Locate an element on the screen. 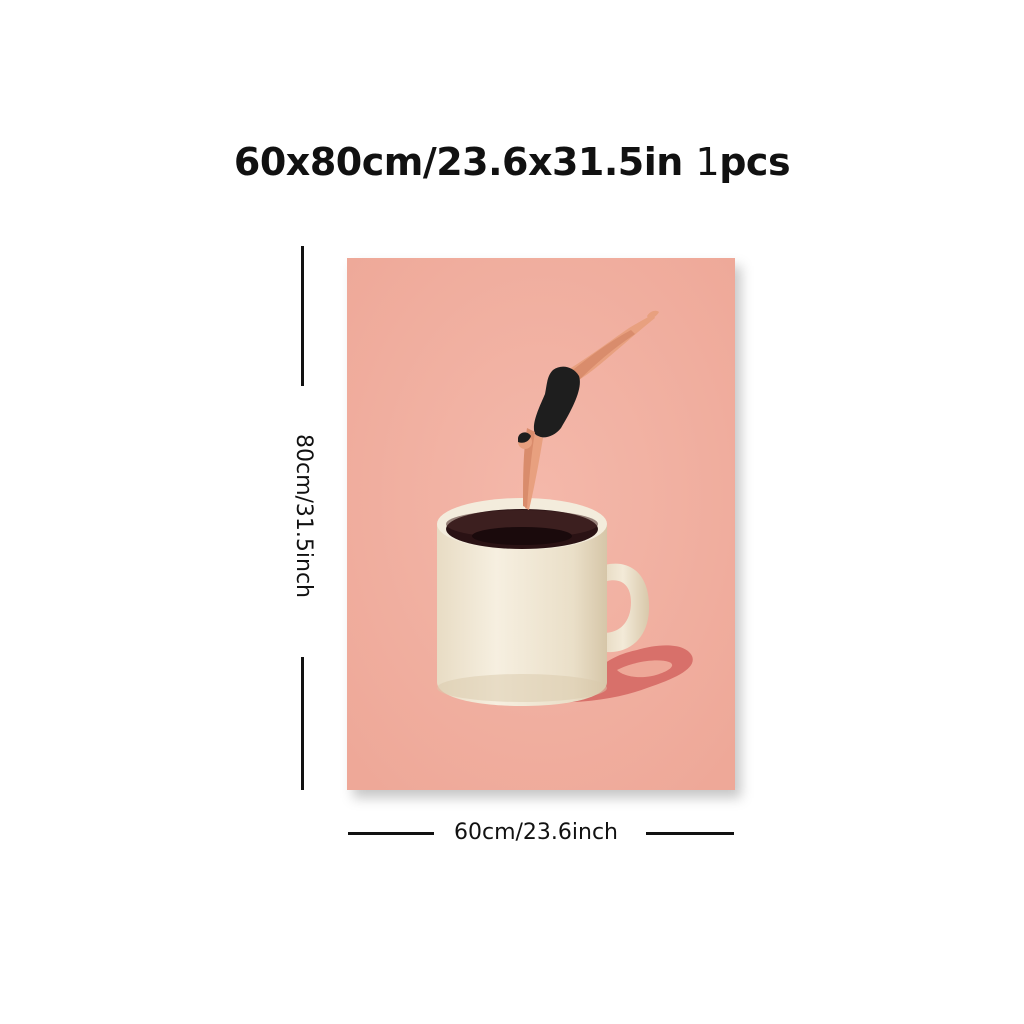 The width and height of the screenshot is (1024, 1024). size-title: 60x80cm/23.6x31.5in 1pcs is located at coordinates (512, 162).